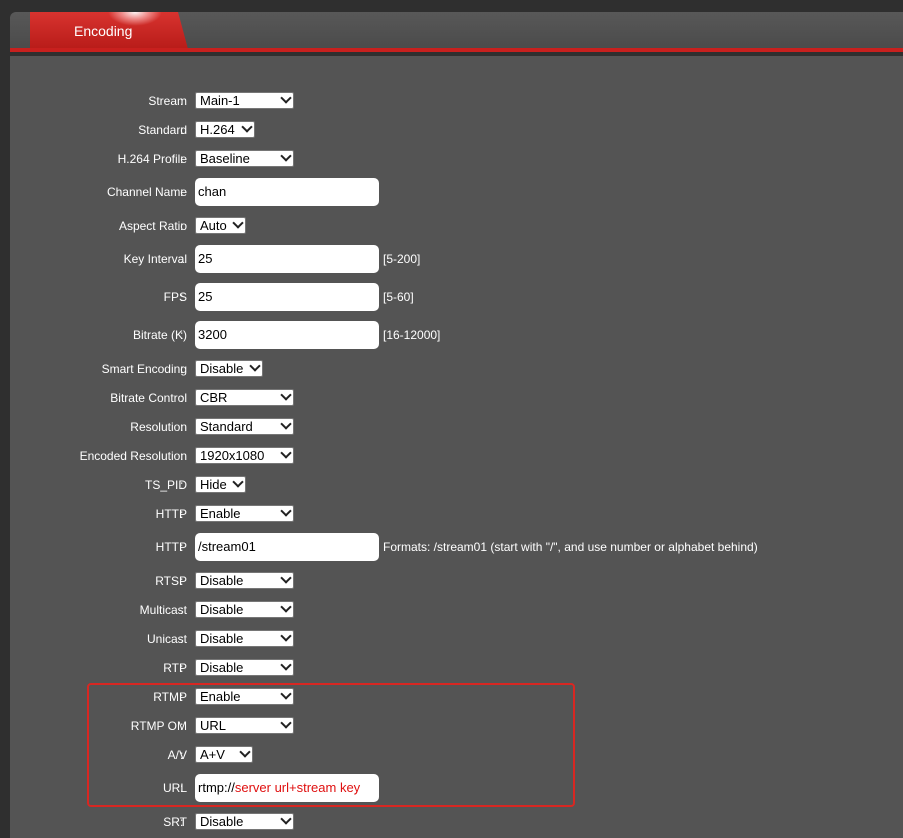  I want to click on profile-select: Baseline, so click(244, 158).